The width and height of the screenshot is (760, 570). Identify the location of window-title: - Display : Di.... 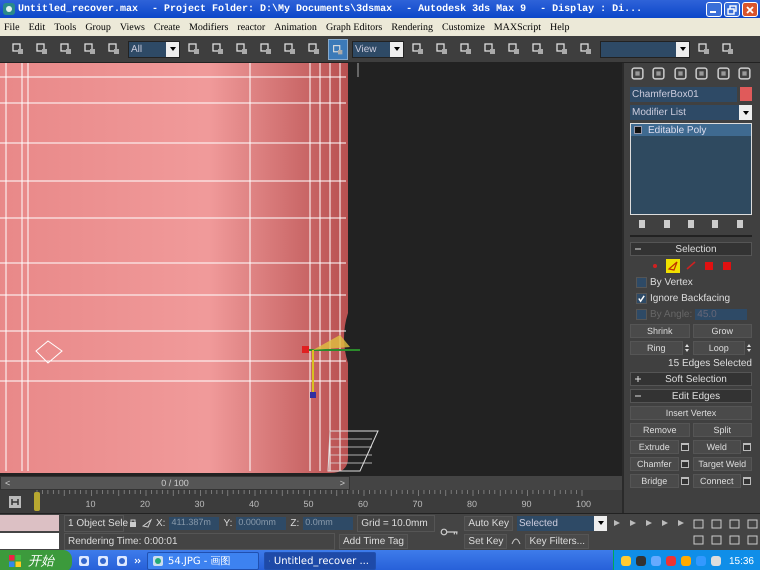
(591, 9).